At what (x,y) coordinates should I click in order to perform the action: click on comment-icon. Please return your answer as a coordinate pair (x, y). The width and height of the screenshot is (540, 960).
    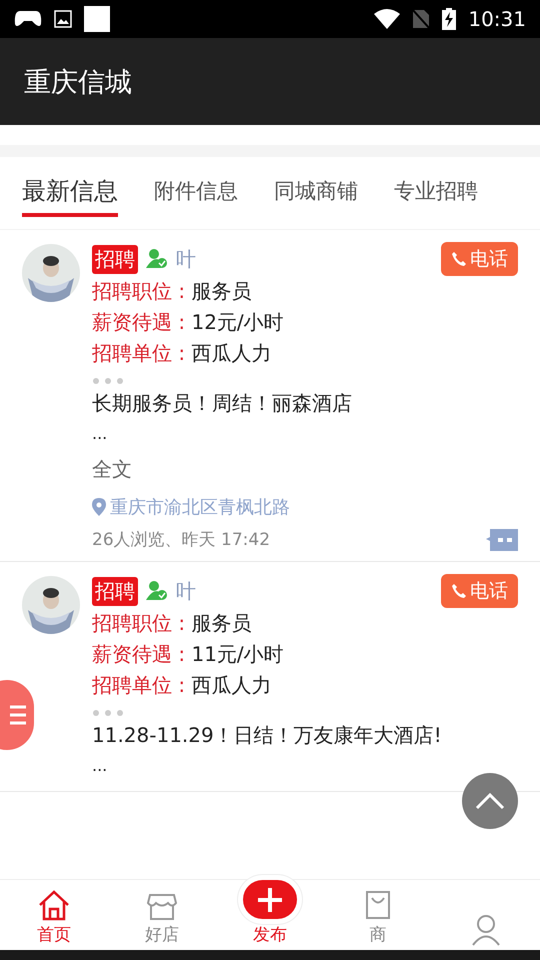
    Looking at the image, I should click on (502, 539).